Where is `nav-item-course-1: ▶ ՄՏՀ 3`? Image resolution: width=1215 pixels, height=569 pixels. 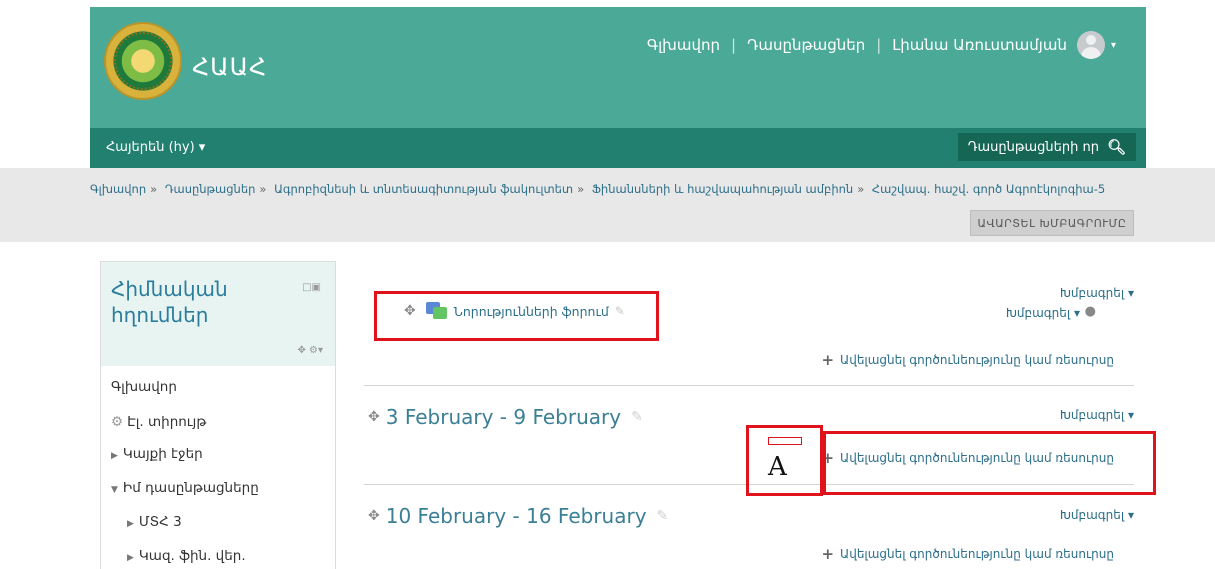
nav-item-course-1: ▶ ՄՏՀ 3 is located at coordinates (154, 522).